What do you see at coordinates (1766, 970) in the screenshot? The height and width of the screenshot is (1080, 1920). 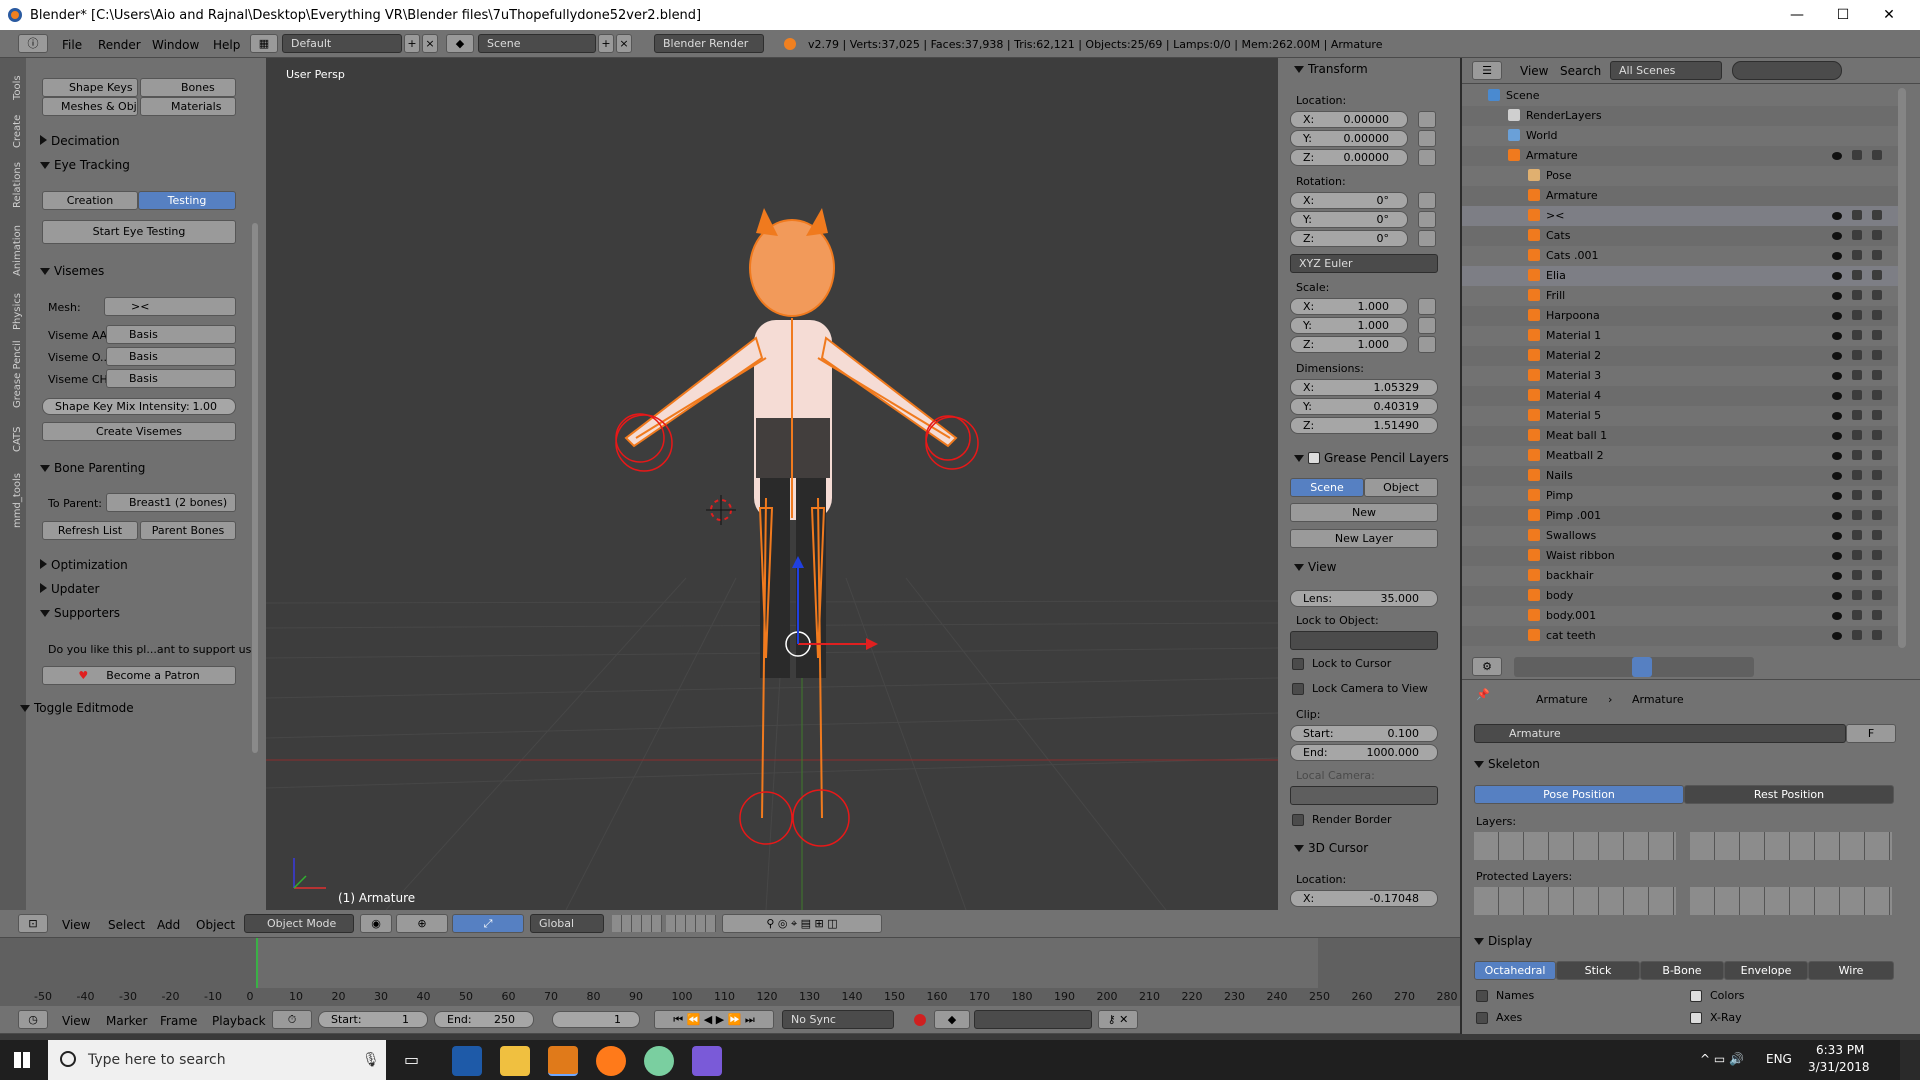 I see `display-envelope-button: Envelope` at bounding box center [1766, 970].